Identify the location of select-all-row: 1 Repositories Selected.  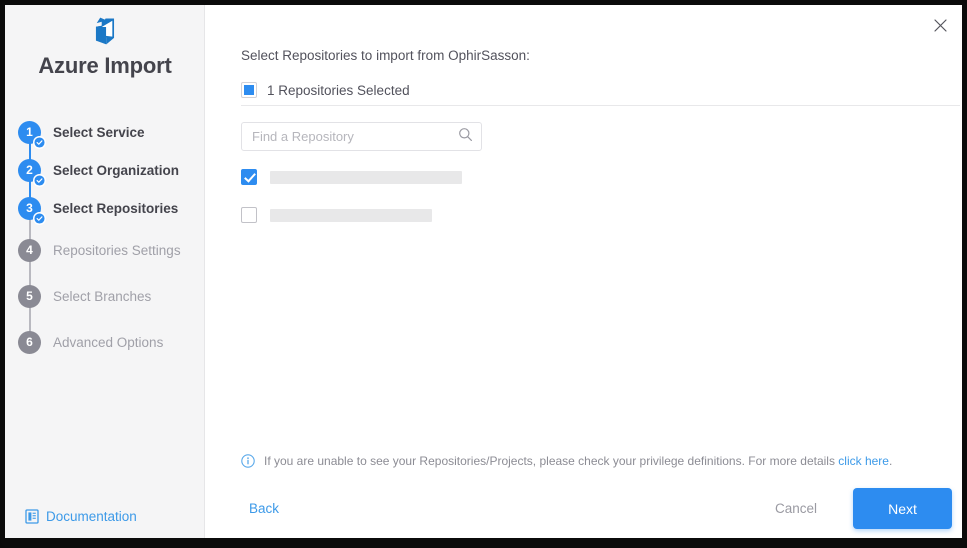
(325, 90).